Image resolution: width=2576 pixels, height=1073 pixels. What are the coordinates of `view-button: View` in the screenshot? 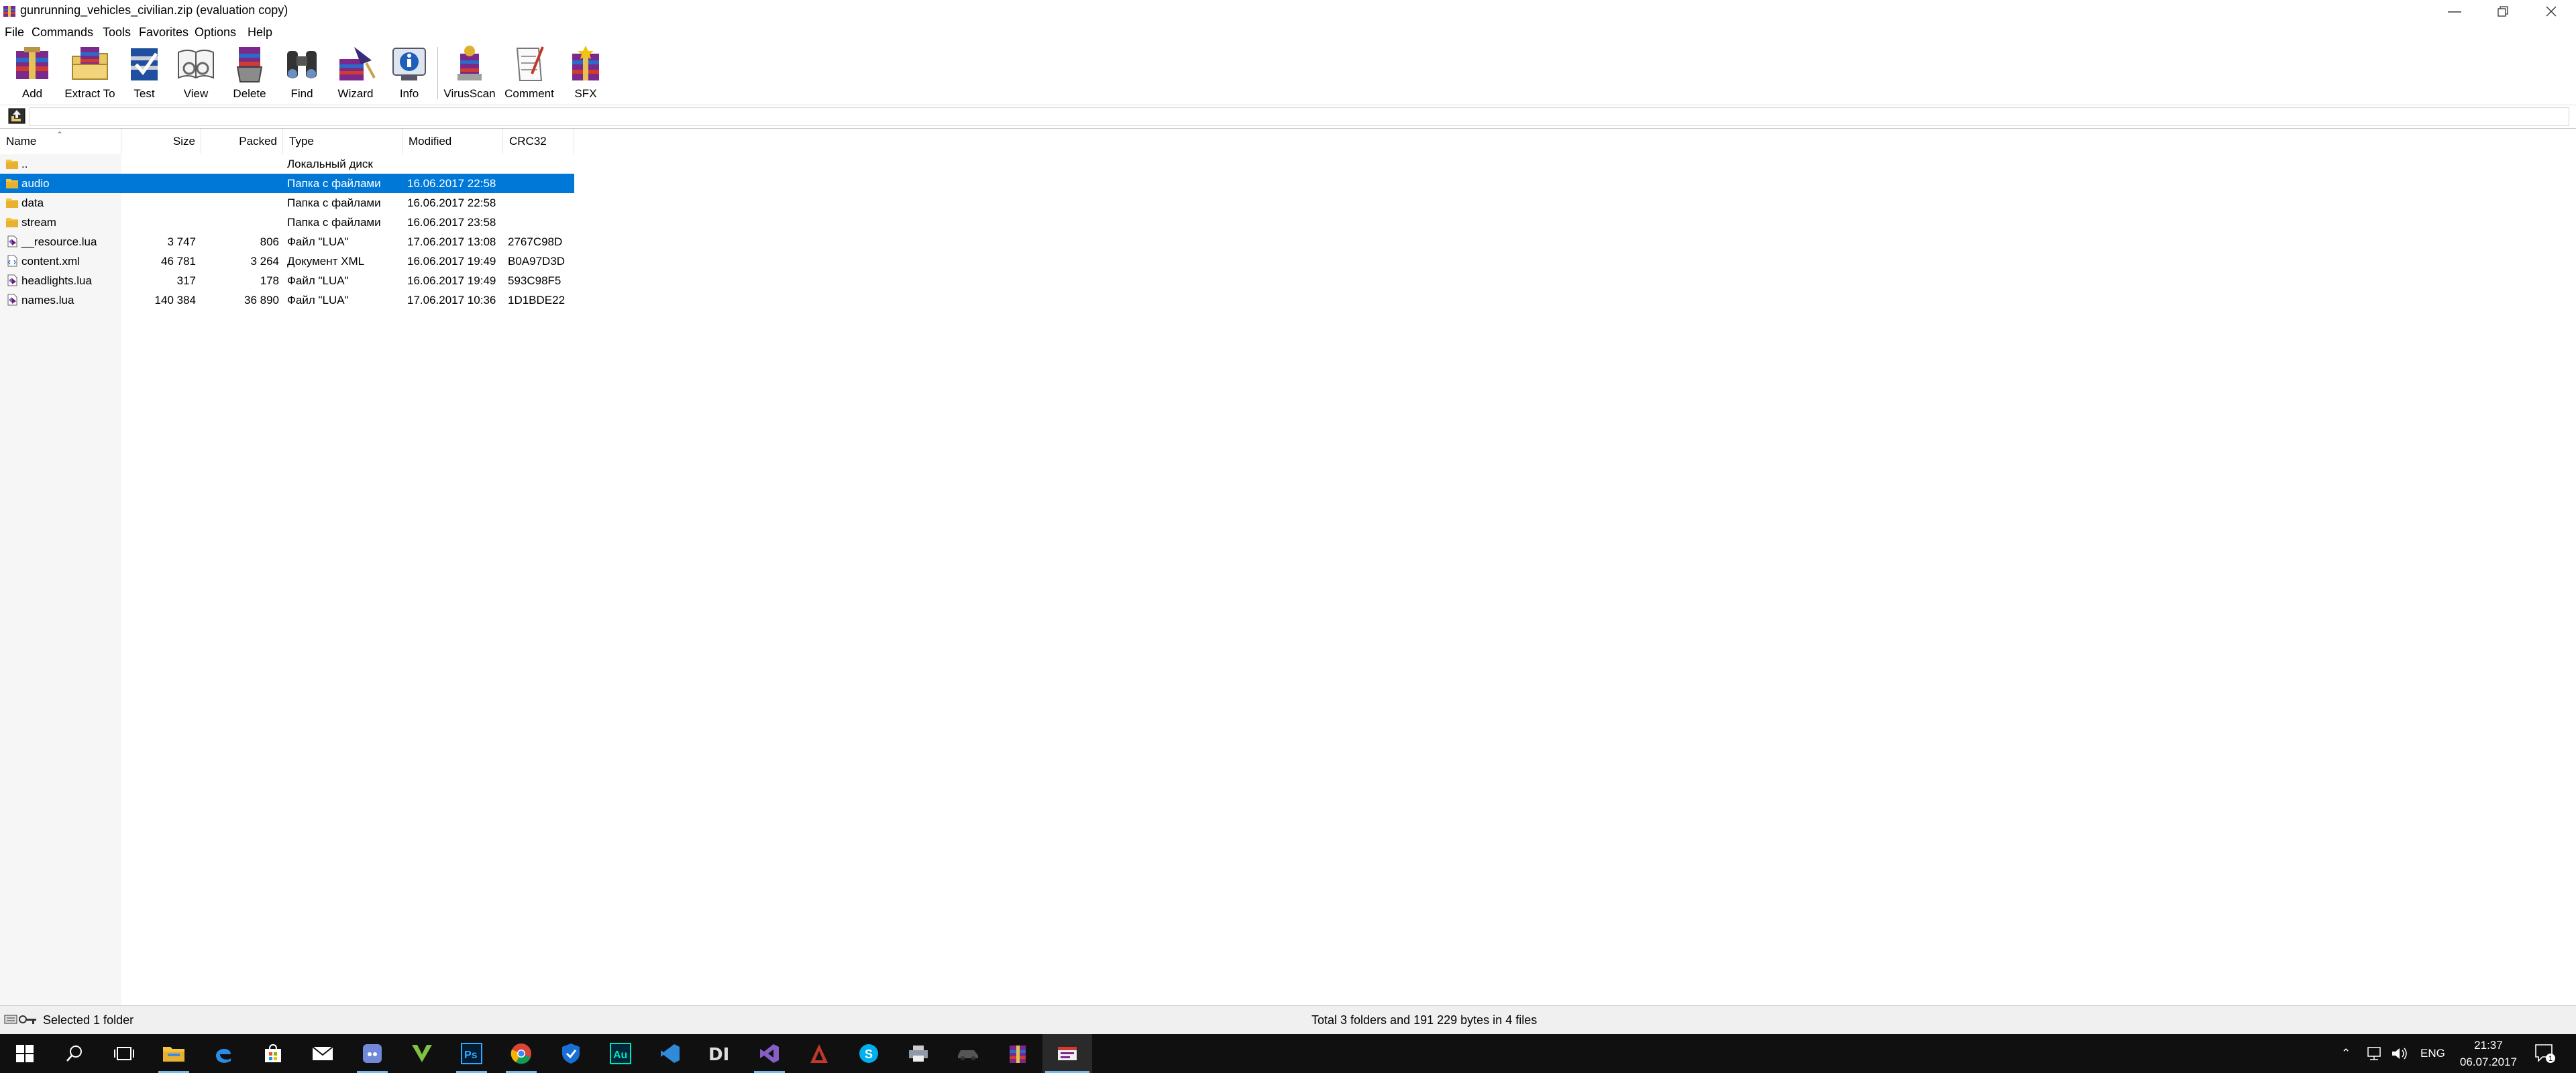 It's located at (196, 73).